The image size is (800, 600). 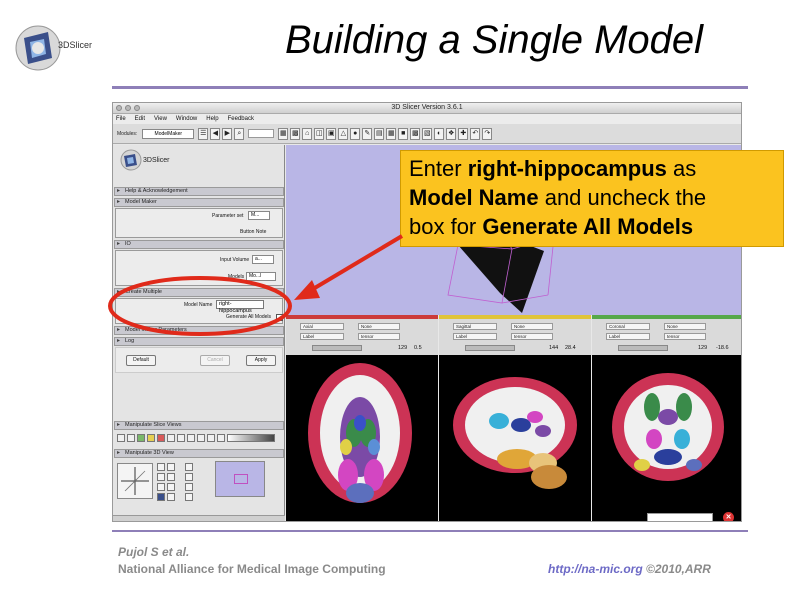 I want to click on layout-fourup-icon: ▦, so click(x=391, y=133).